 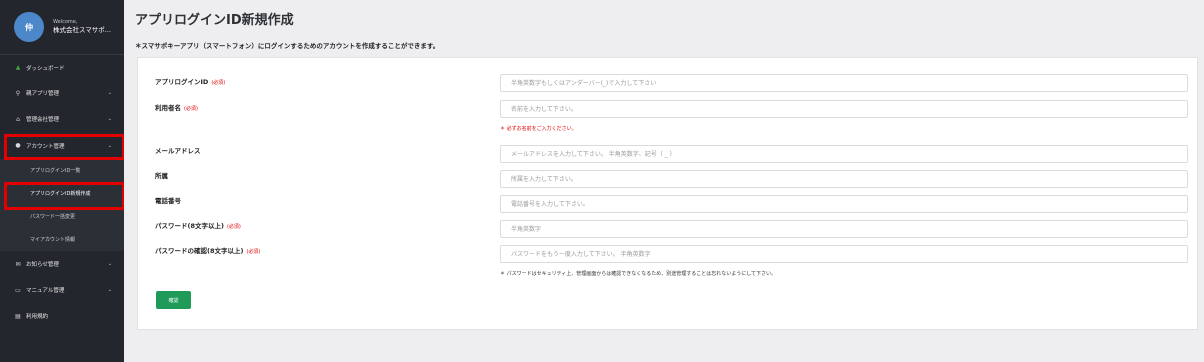 I want to click on sidebar-item-label: マニュアル管理, so click(x=45, y=291).